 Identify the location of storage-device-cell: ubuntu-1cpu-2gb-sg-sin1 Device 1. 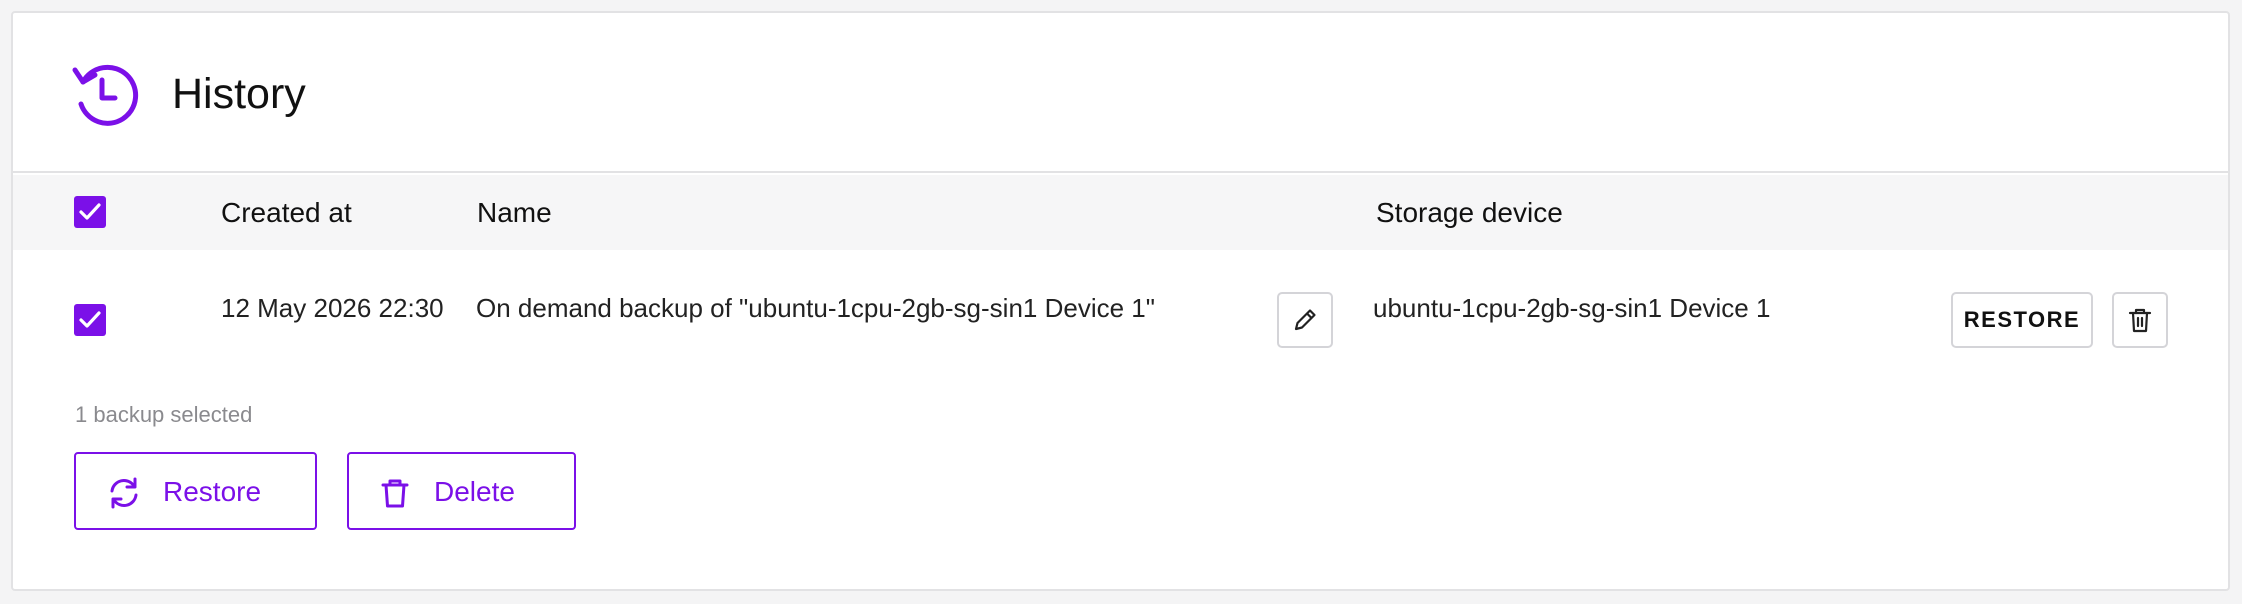
(1572, 308).